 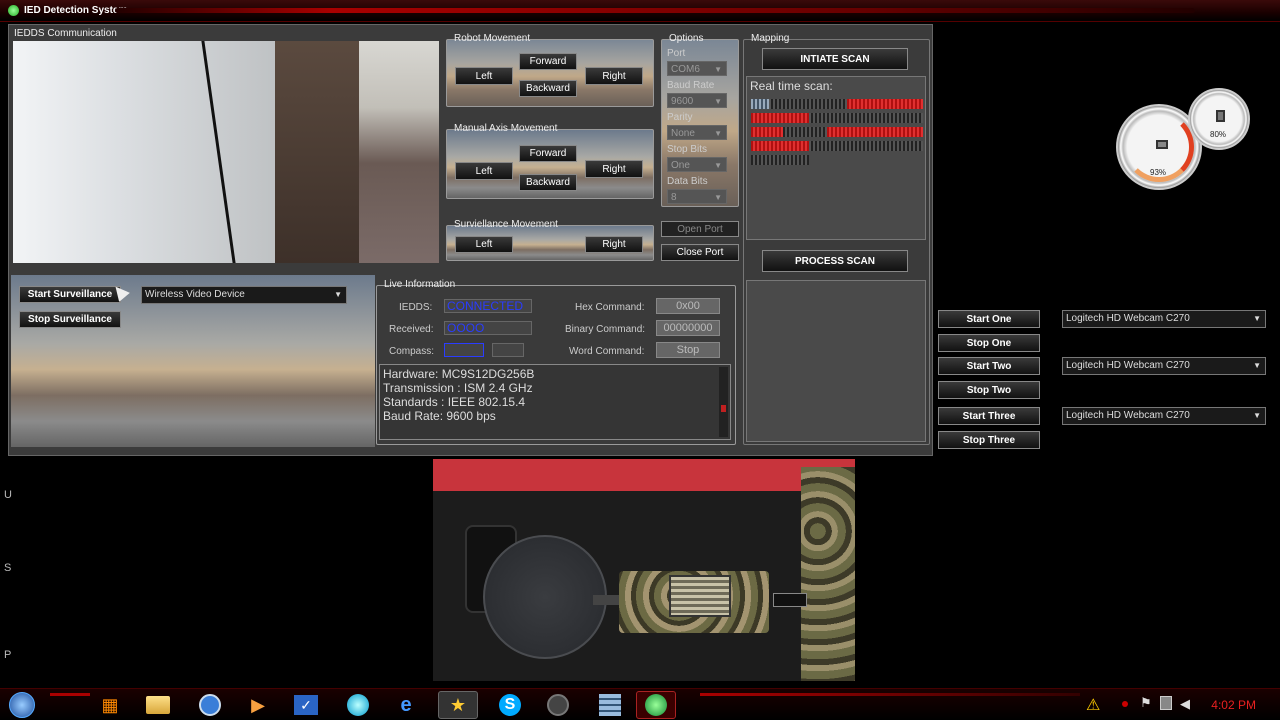 I want to click on video-device-select: Wireless Video Device ▼, so click(x=244, y=295).